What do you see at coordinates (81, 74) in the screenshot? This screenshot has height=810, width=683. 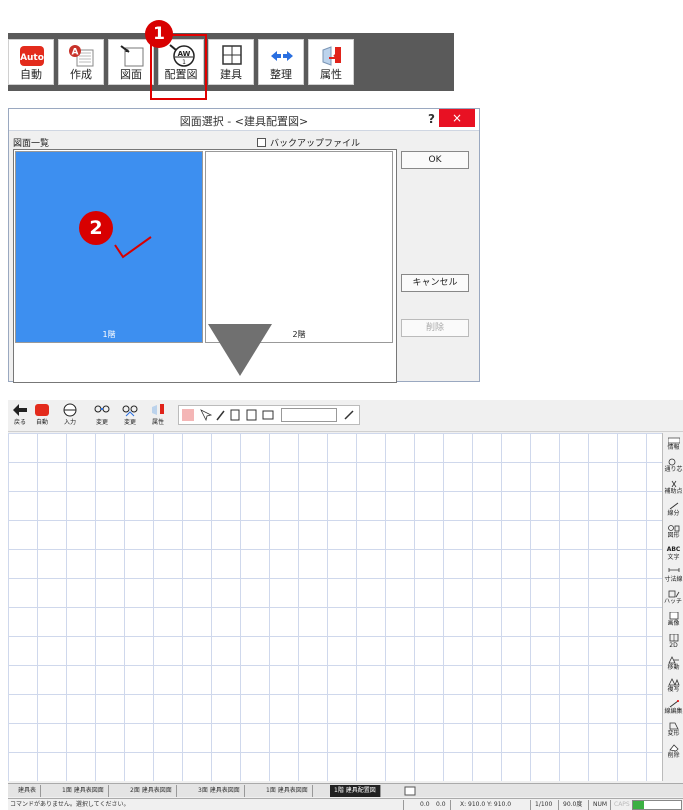 I see `create-label: 作成` at bounding box center [81, 74].